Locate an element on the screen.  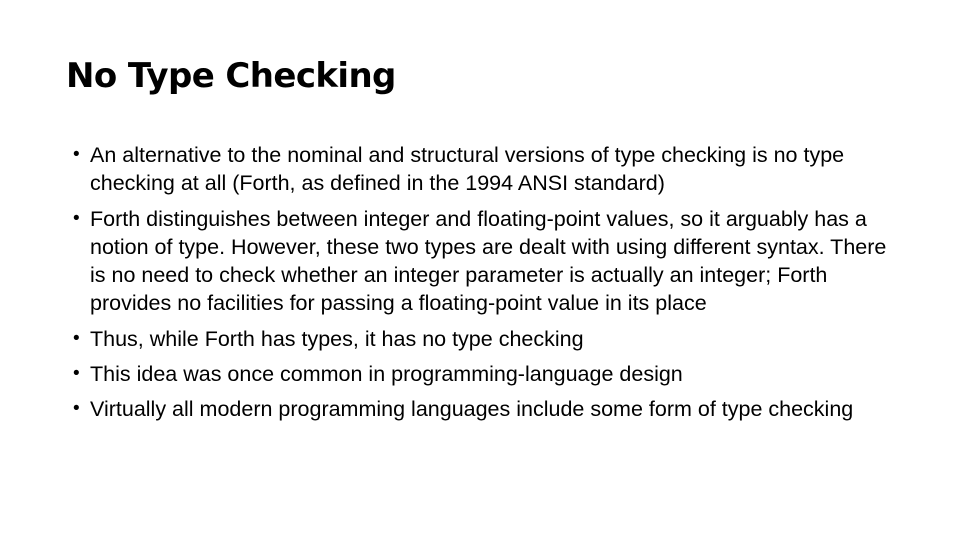
page-title: No Type Checking is located at coordinates (231, 76).